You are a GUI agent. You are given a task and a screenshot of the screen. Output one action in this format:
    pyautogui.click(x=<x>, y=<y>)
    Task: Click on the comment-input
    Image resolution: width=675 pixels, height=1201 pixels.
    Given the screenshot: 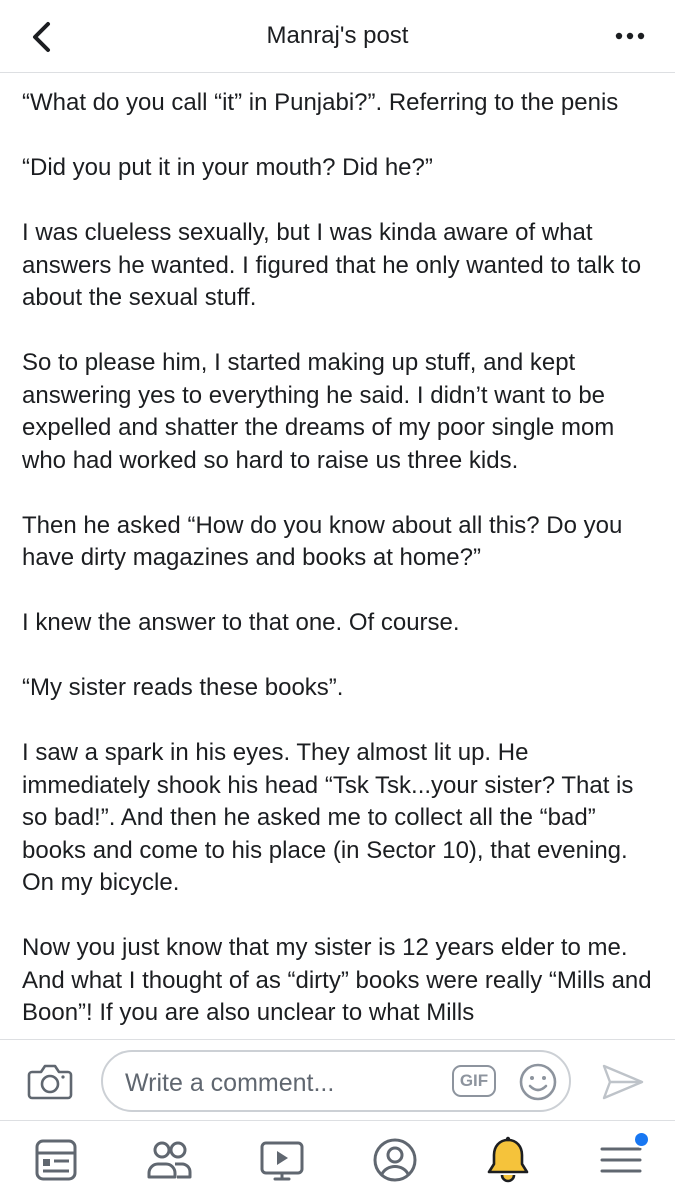 What is the action you would take?
    pyautogui.click(x=285, y=1083)
    